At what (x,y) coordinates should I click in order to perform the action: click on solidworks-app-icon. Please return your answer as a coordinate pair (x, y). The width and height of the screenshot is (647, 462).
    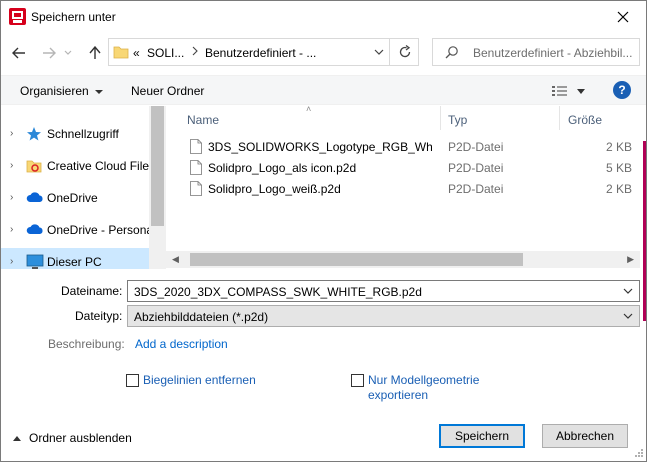
    Looking at the image, I should click on (17, 16).